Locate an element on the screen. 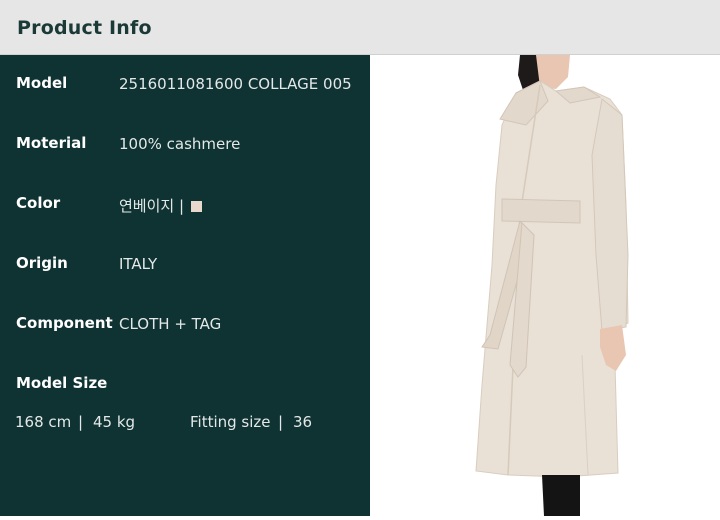 The height and width of the screenshot is (520, 720). spec-value-wrap: 연베이지 | is located at coordinates (160, 205).